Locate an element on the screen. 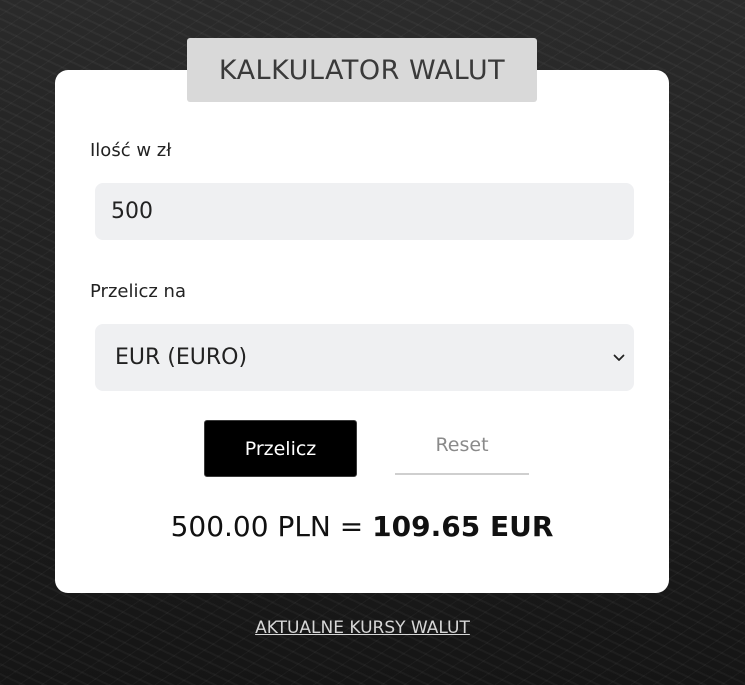 This screenshot has width=745, height=685. chevron-down-icon is located at coordinates (619, 358).